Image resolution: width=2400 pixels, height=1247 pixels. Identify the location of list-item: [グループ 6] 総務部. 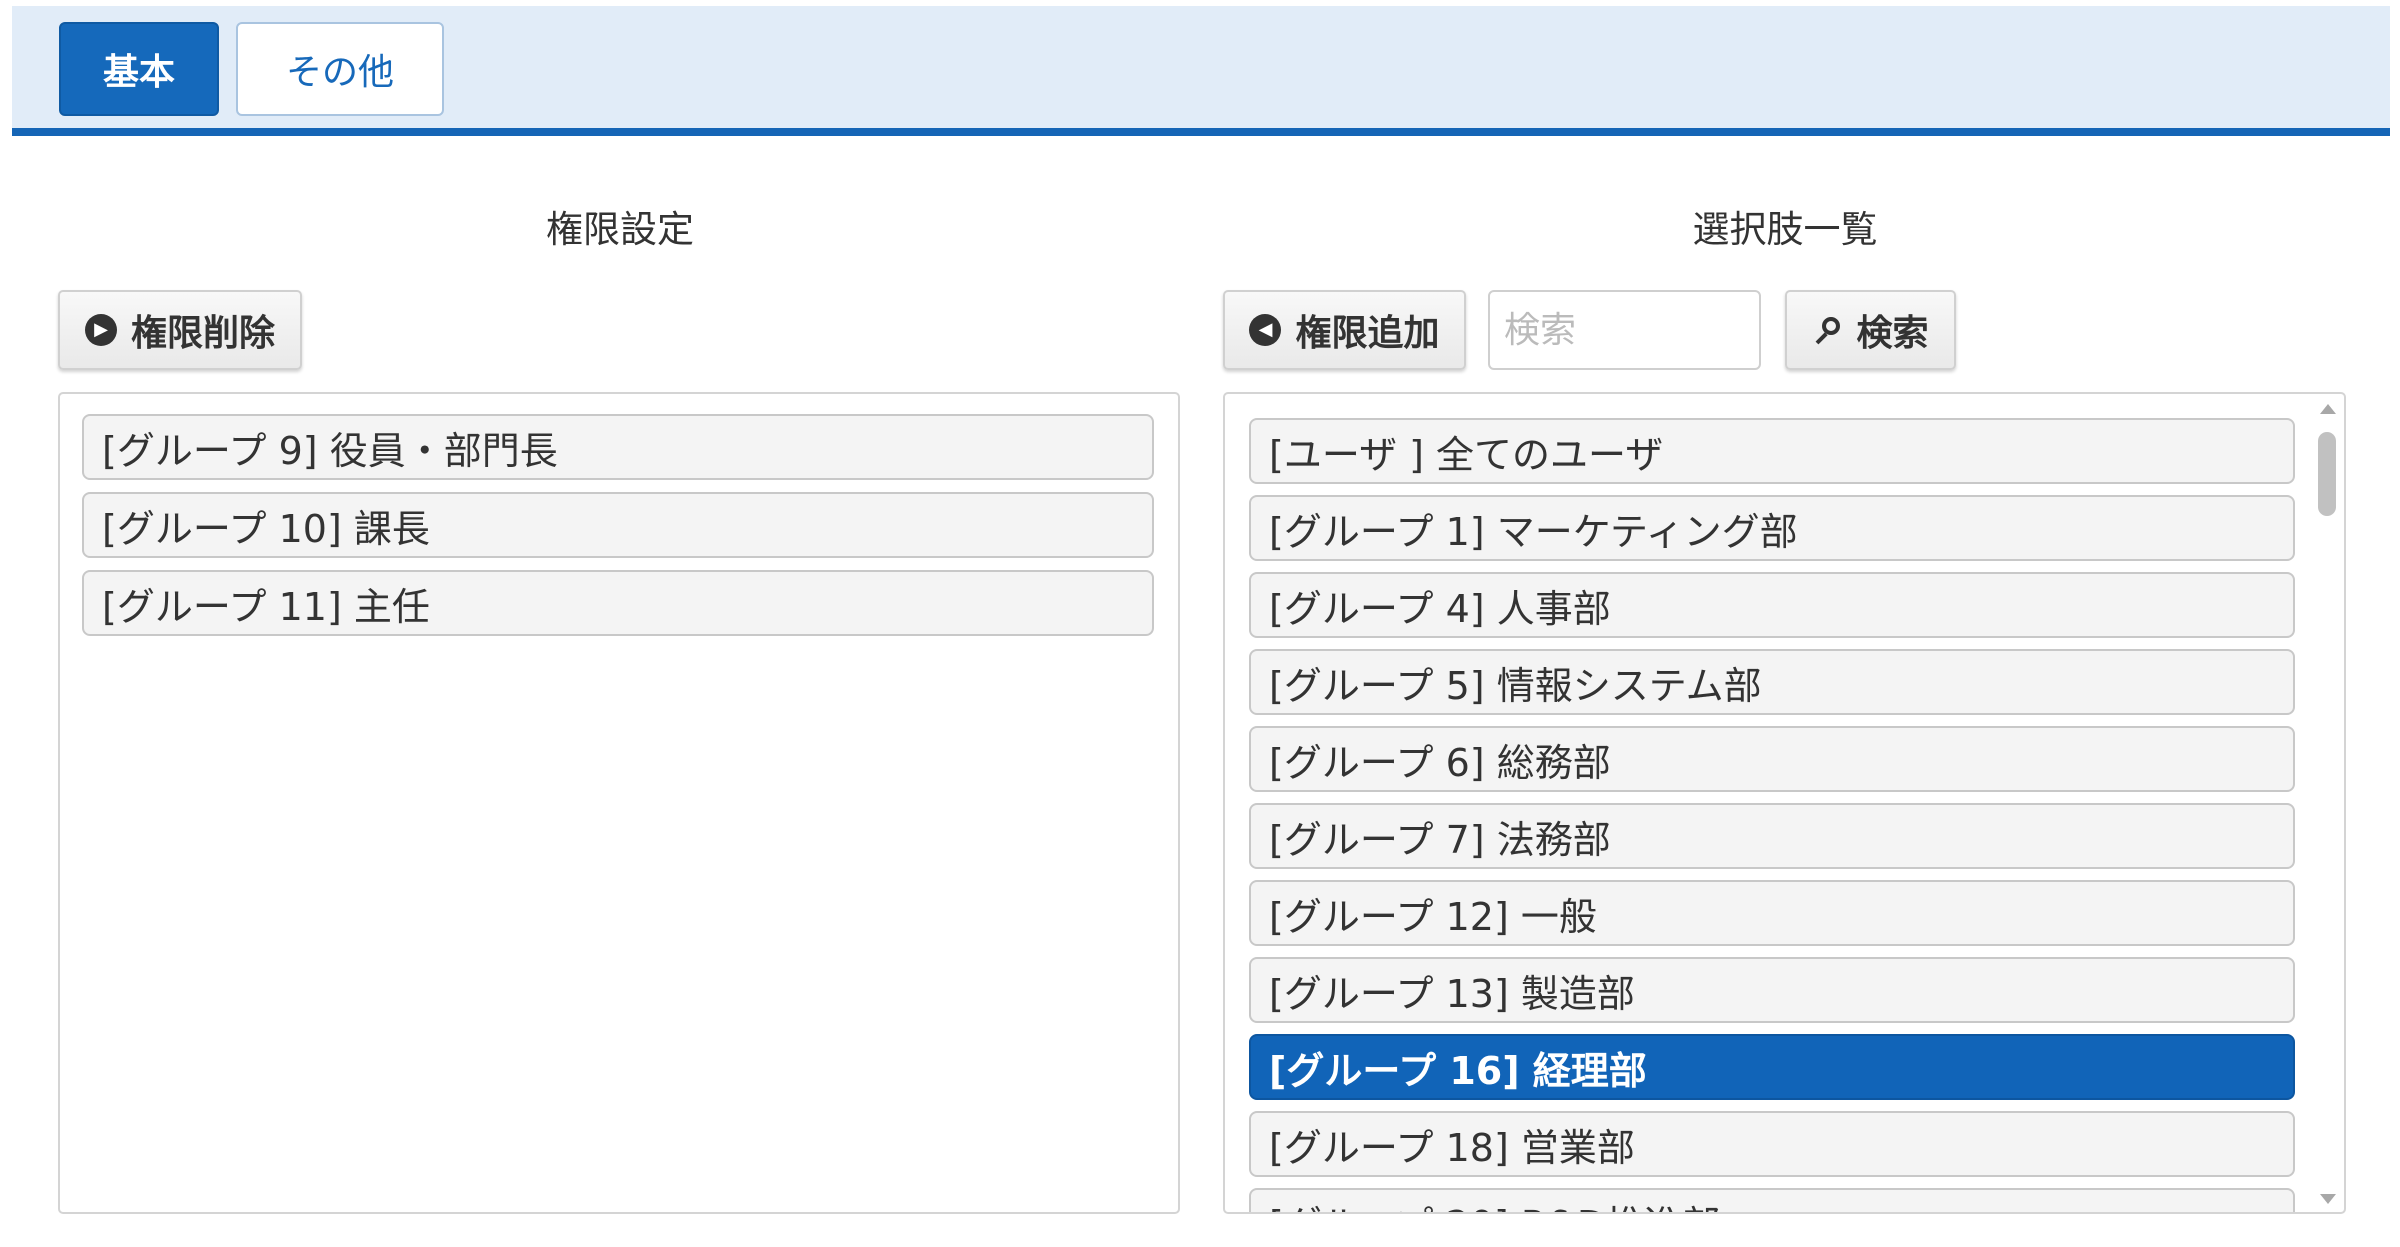
(1772, 759).